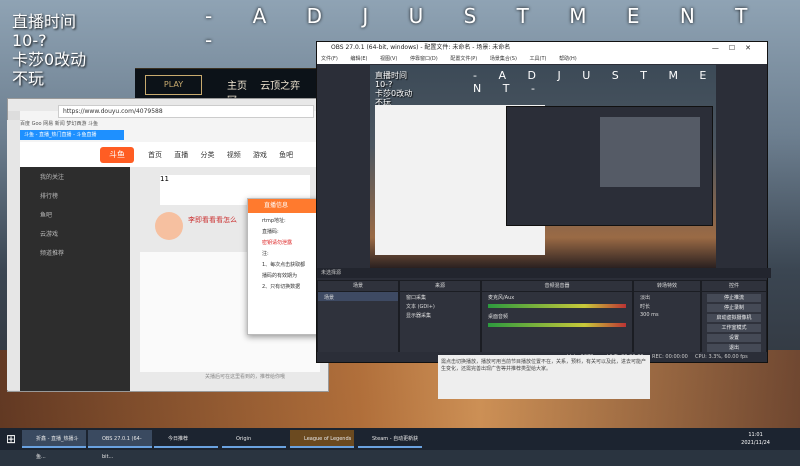  What do you see at coordinates (75, 279) in the screenshot?
I see `douyu-sidebar: 我的关注 排行榜 鱼吧 云游戏 频道推荐` at bounding box center [75, 279].